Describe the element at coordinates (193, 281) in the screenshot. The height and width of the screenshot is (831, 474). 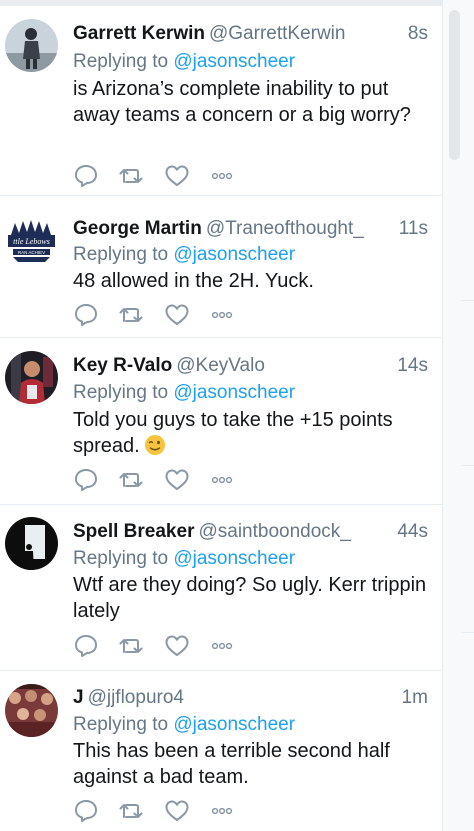
I see `tweet-text: 48 allowed in the 2H. Yuck.` at that location.